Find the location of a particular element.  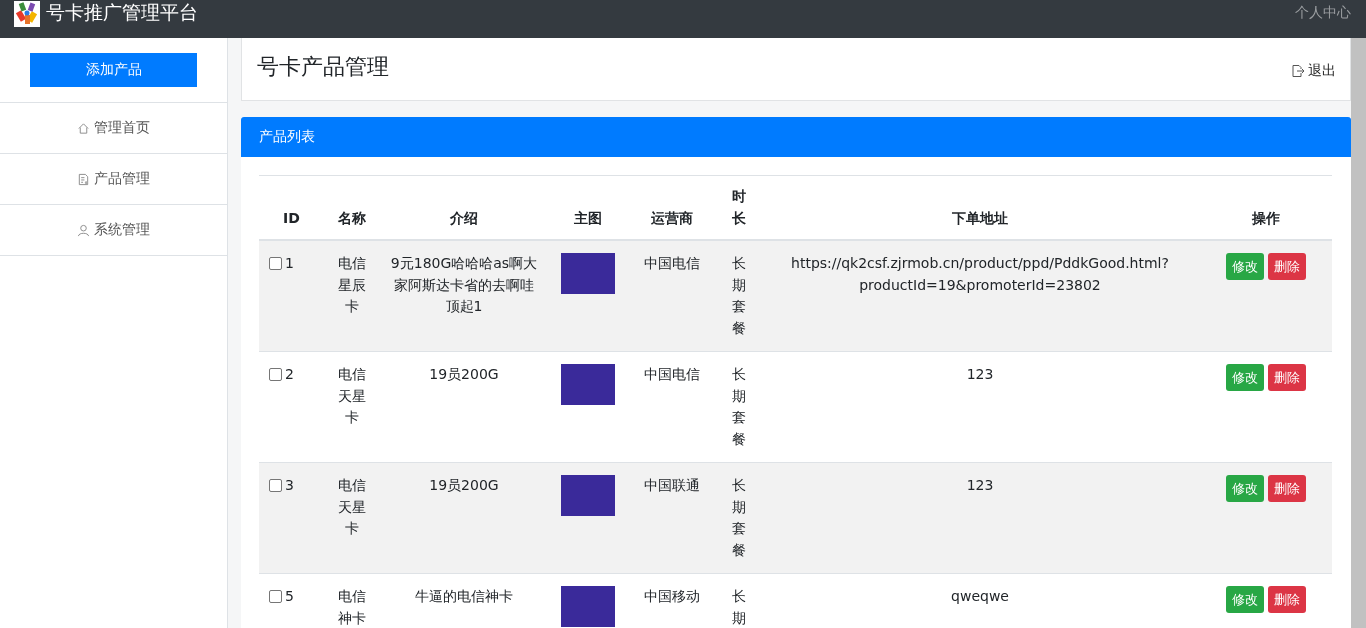

scrollbar is located at coordinates (1358, 333).